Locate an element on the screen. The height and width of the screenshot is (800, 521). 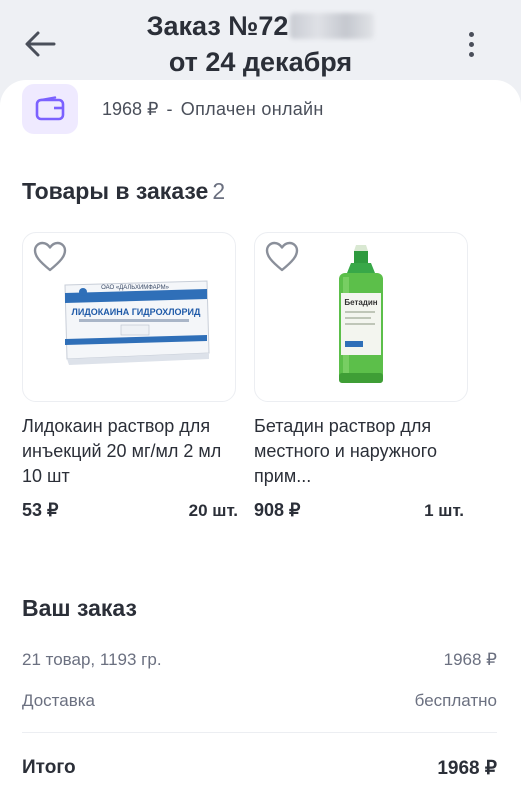
payment-status: Оплачен онлайн is located at coordinates (252, 108).